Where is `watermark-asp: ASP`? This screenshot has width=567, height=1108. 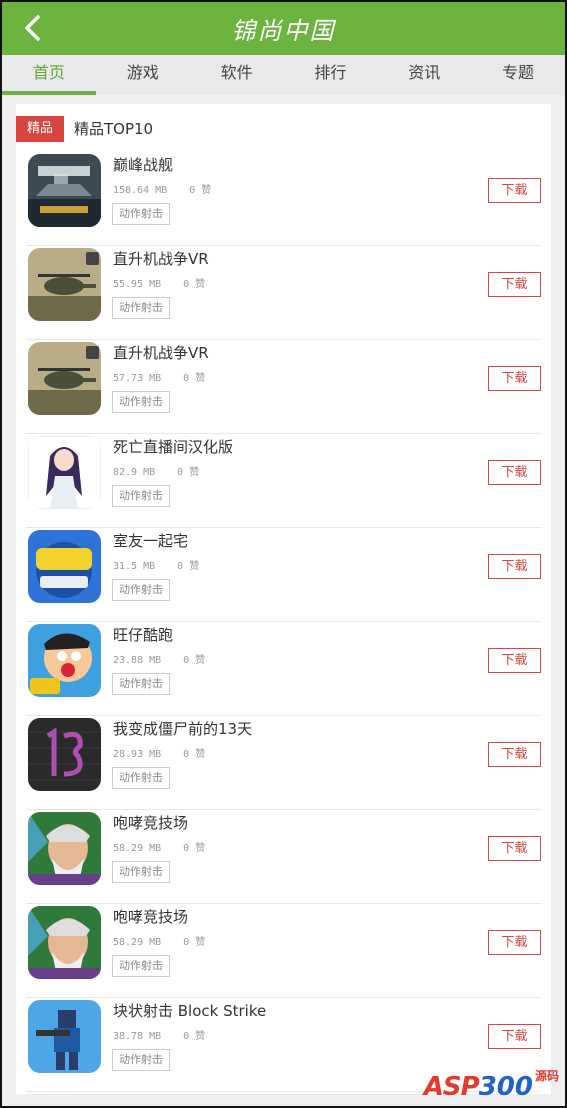
watermark-asp: ASP is located at coordinates (451, 1087).